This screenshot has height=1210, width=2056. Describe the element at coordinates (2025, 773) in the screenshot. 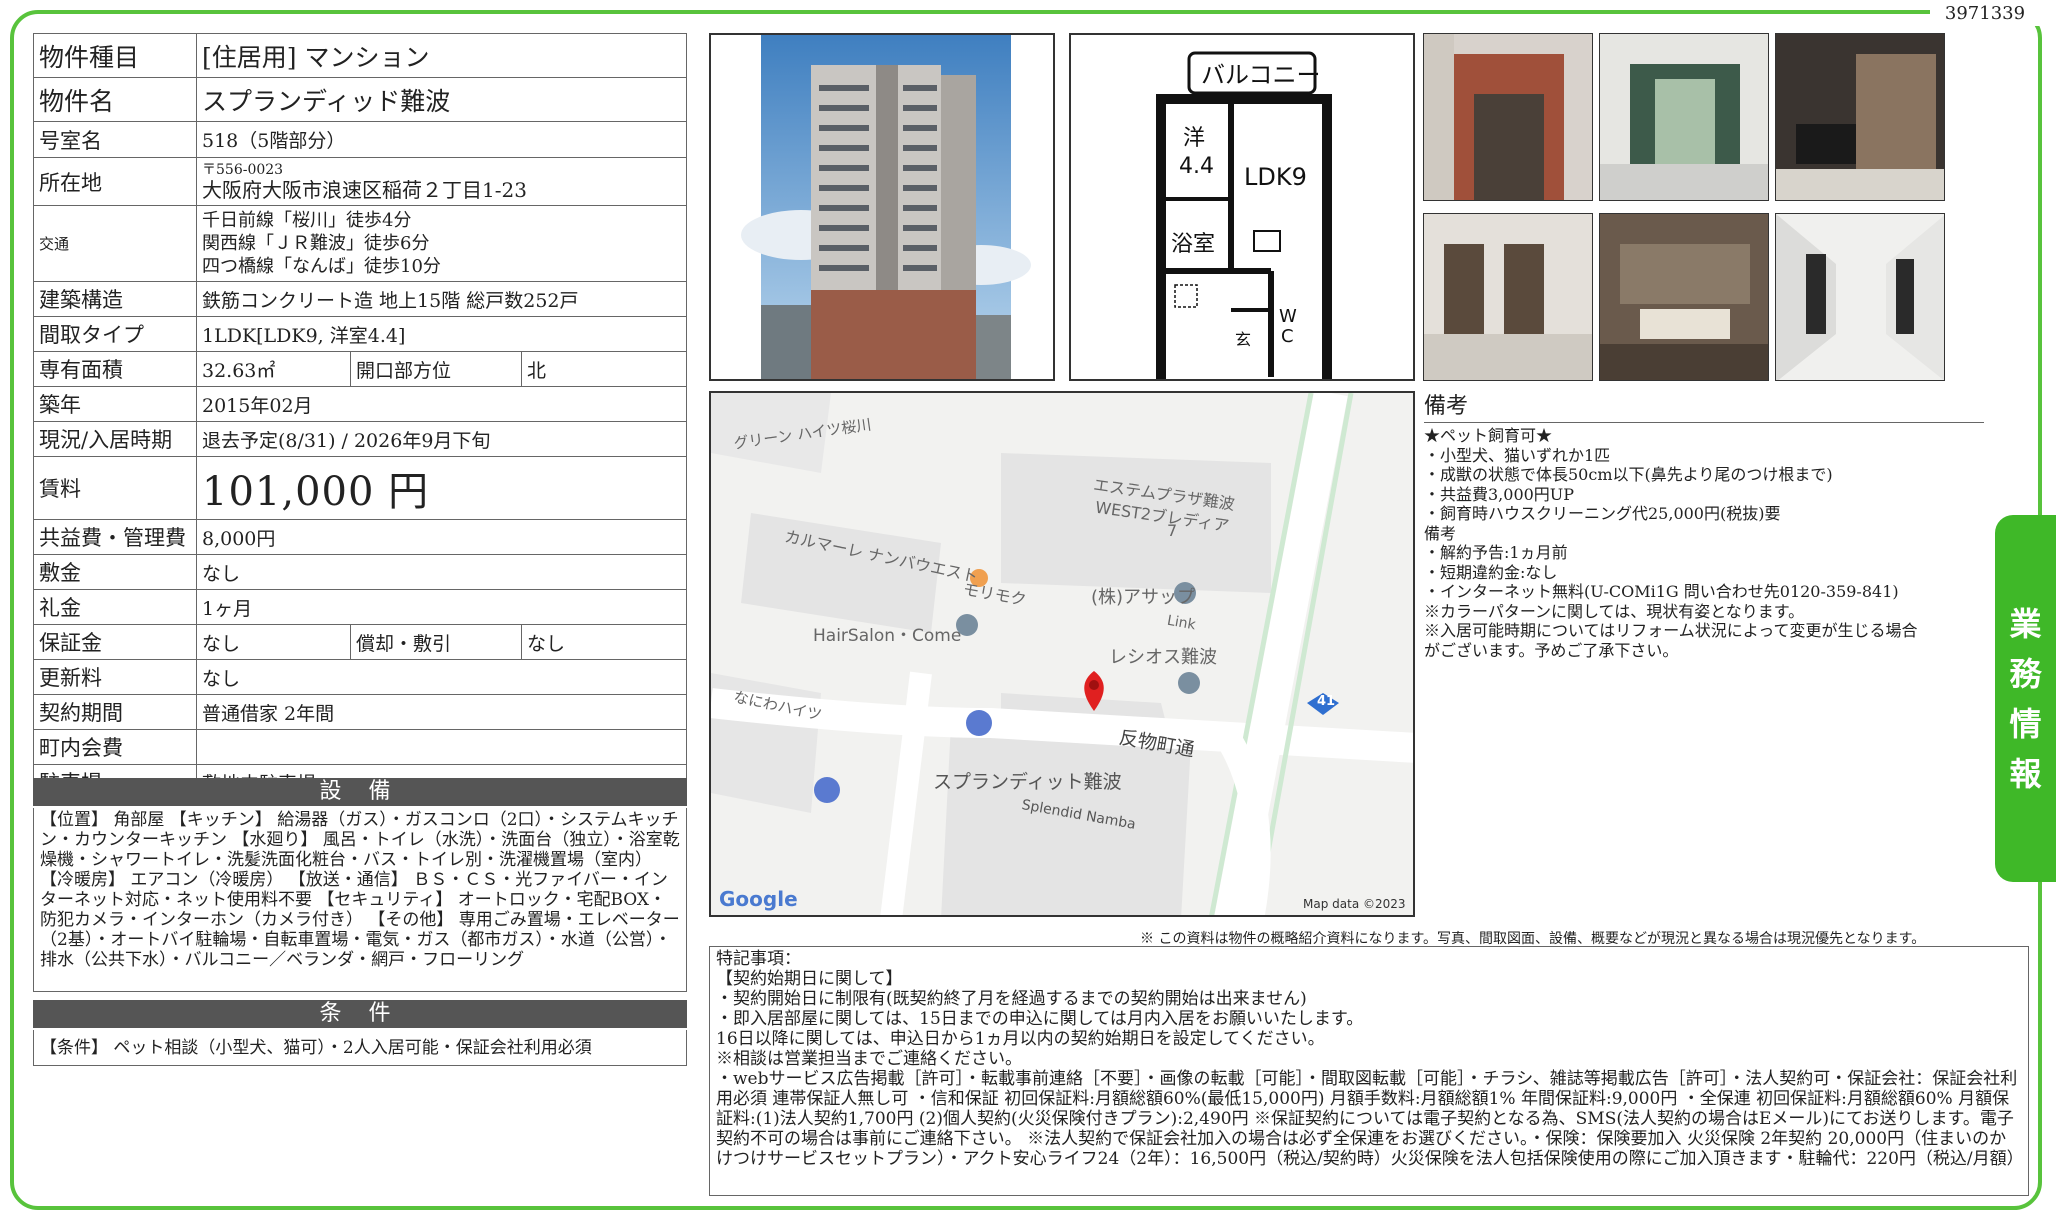

I see `tab-char: 報` at that location.